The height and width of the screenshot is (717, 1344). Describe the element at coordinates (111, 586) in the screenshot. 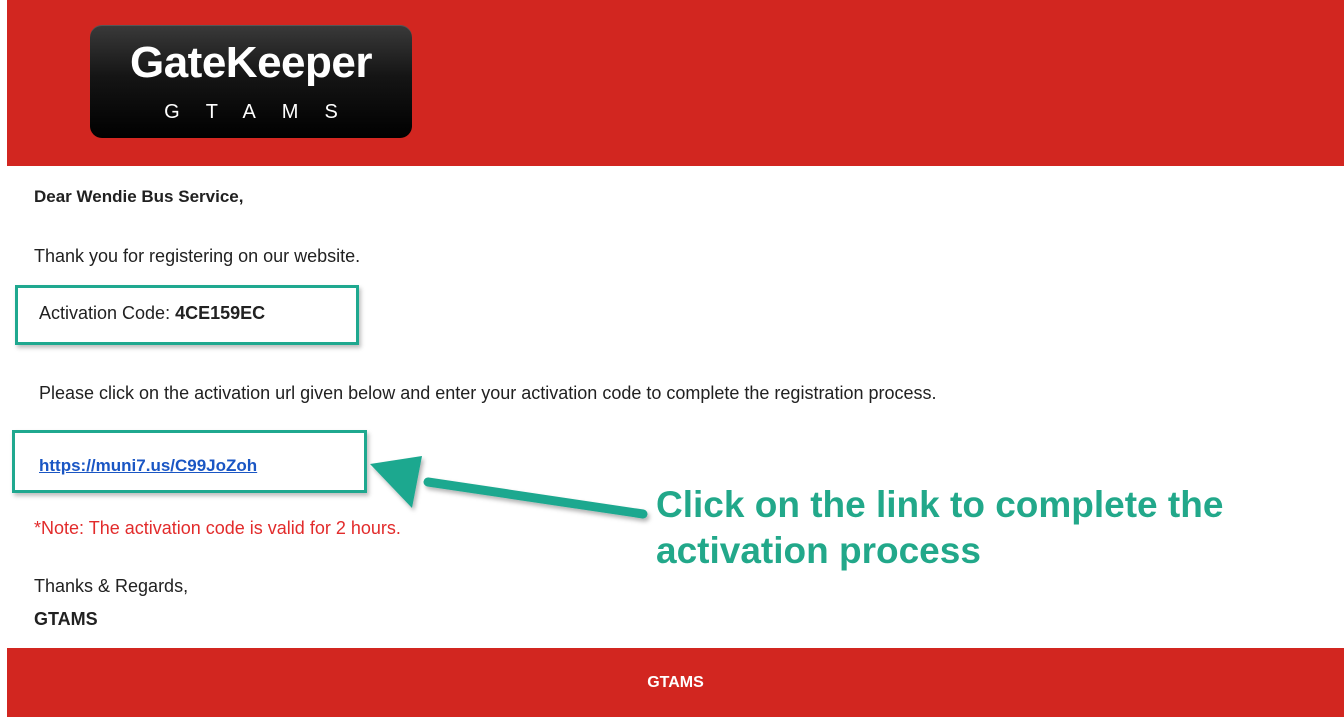

I see `regards-text: Thanks & Regards,` at that location.